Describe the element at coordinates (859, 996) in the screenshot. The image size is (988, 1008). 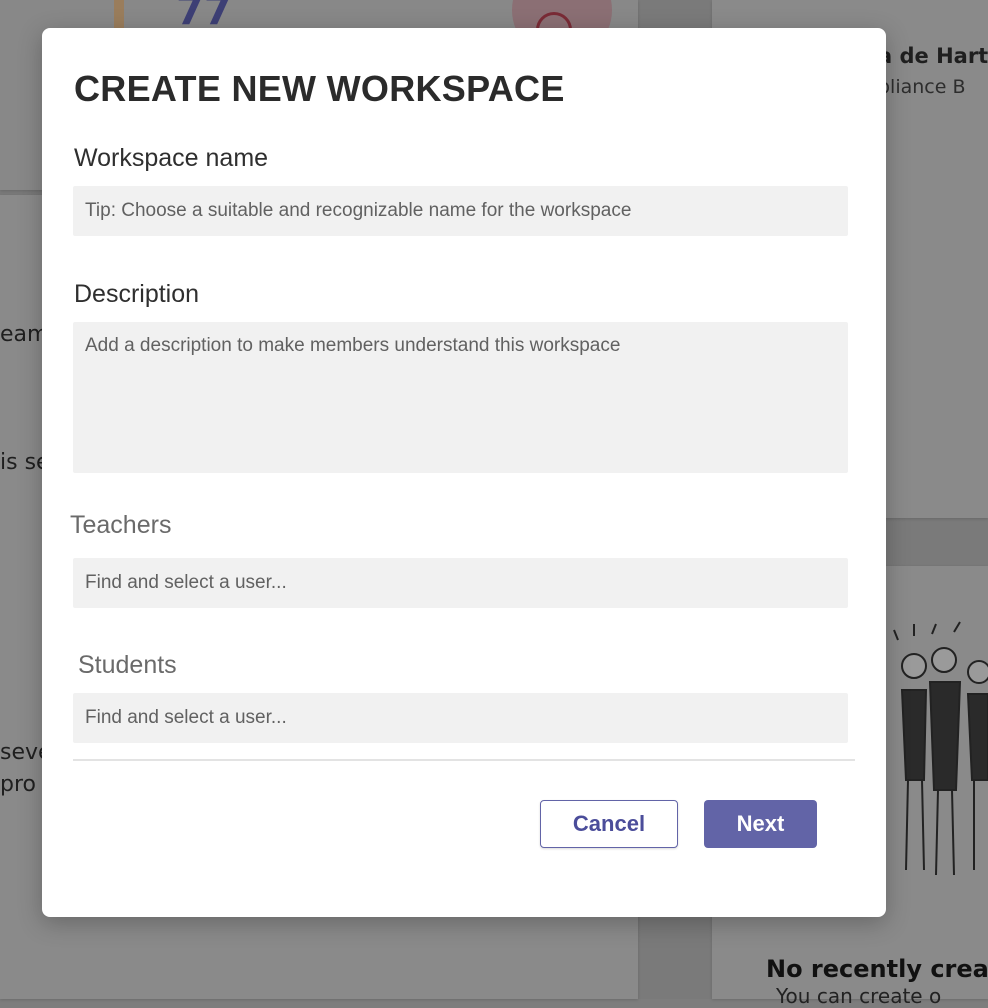
I see `empty-state-subtitle: You can create o` at that location.